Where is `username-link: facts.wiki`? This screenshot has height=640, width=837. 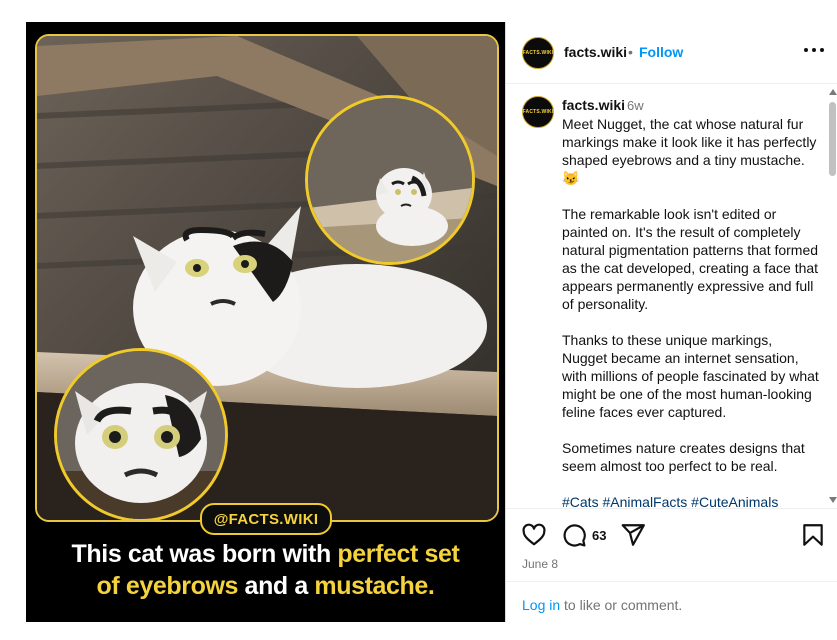 username-link: facts.wiki is located at coordinates (595, 52).